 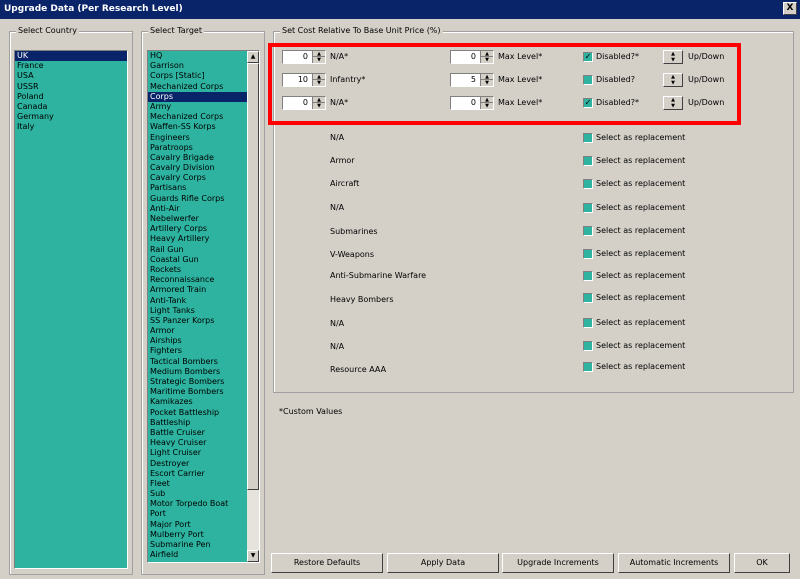 What do you see at coordinates (197, 494) in the screenshot?
I see `list-item: Sub` at bounding box center [197, 494].